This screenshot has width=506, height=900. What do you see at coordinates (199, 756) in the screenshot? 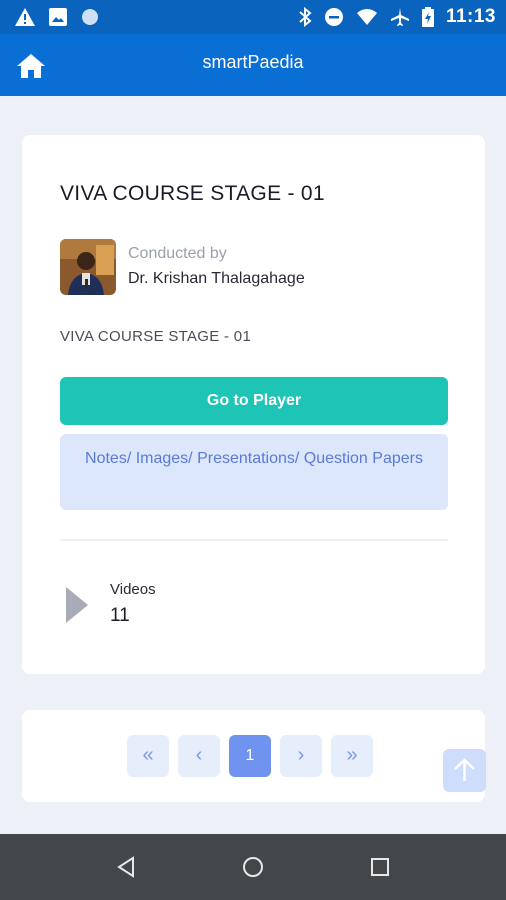
I see `prev-page-button: ‹` at bounding box center [199, 756].